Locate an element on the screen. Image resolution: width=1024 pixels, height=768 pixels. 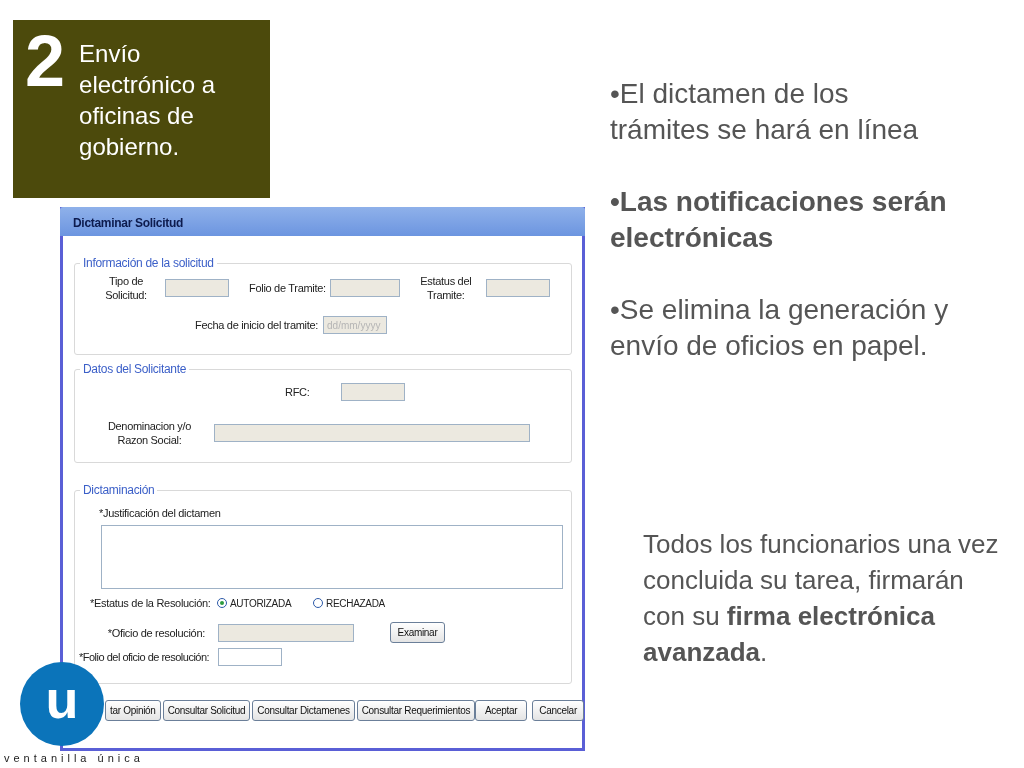
field-label: Denominacion y/o Razon Social: is located at coordinates (149, 433).